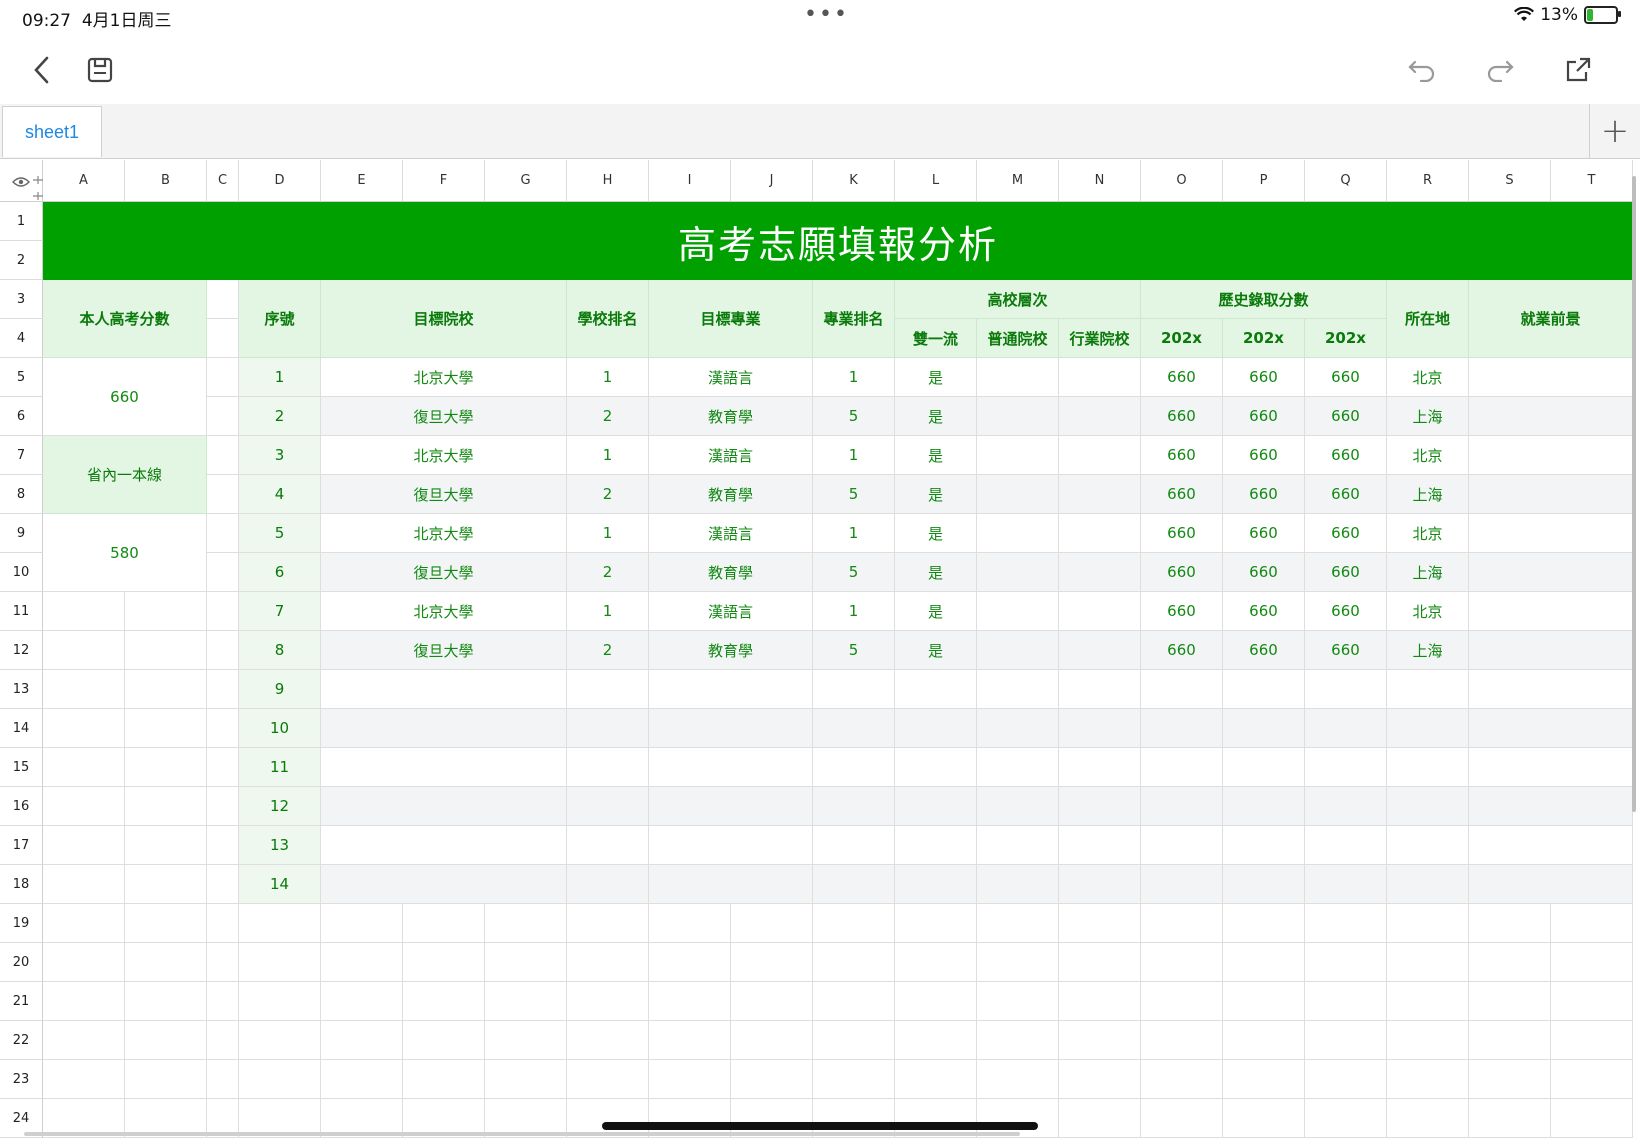 The image size is (1640, 1140). Describe the element at coordinates (854, 845) in the screenshot. I see `major-rank-cell` at that location.